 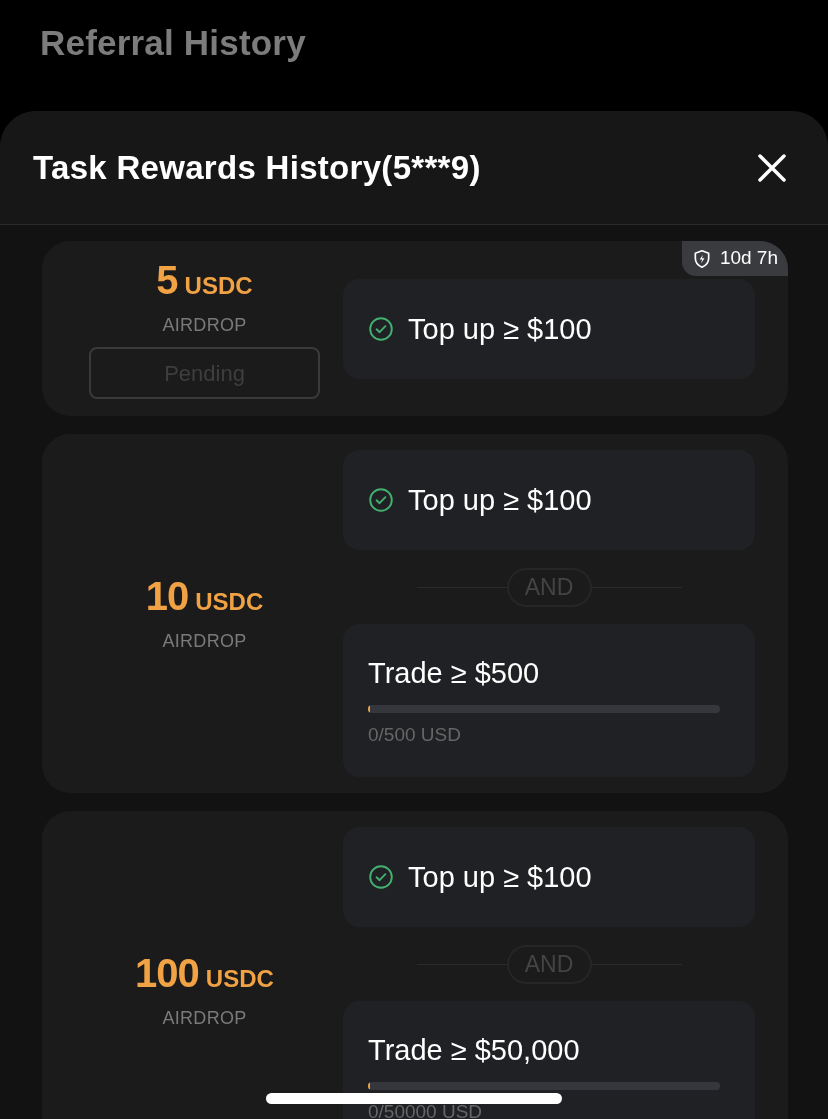 What do you see at coordinates (257, 167) in the screenshot?
I see `sheet-title: Task Rewards History(5***9)` at bounding box center [257, 167].